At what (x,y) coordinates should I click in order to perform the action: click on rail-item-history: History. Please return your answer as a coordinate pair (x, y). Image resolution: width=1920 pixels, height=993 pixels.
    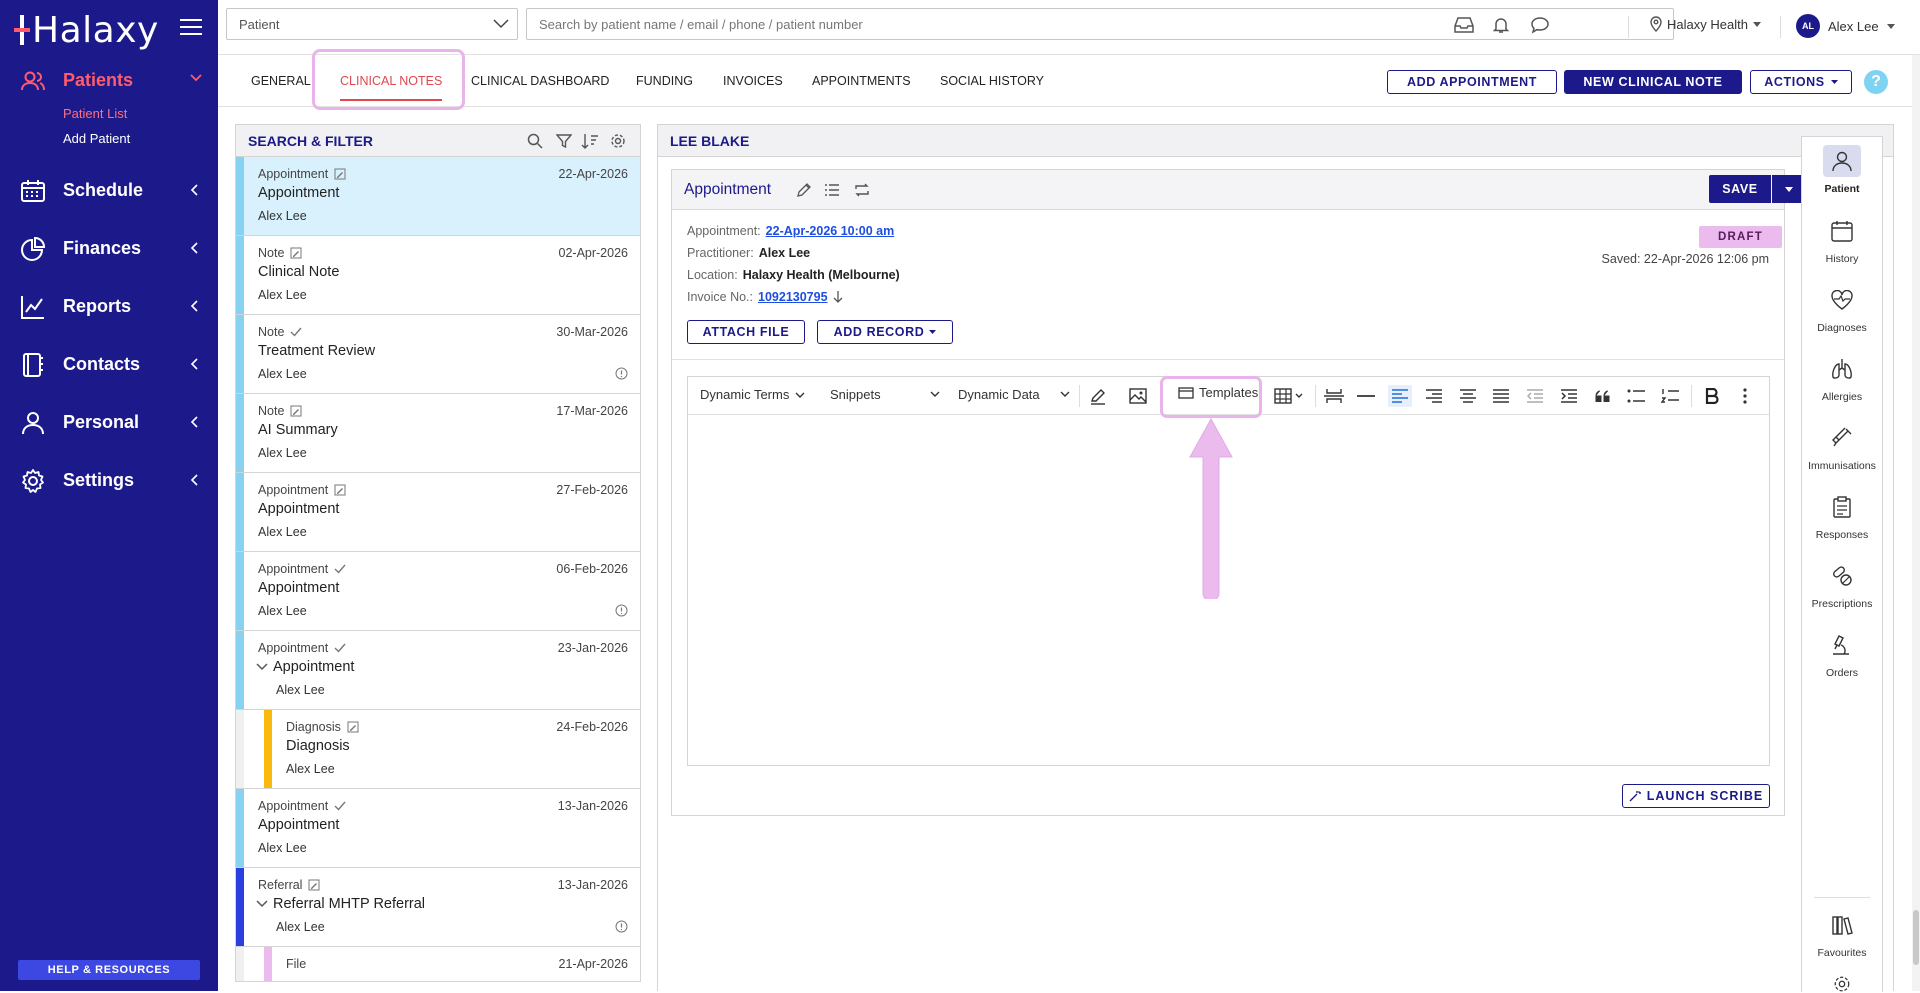
    Looking at the image, I should click on (1842, 246).